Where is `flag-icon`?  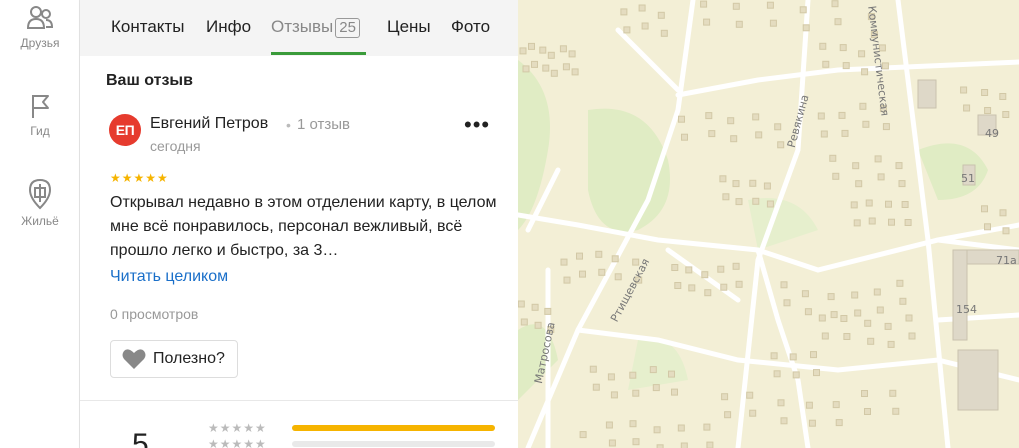 flag-icon is located at coordinates (40, 106).